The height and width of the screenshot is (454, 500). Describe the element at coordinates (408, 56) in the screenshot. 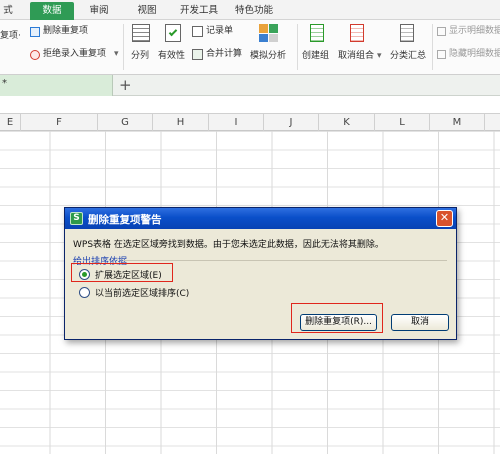

I see `subtotal-button: 分类汇总` at that location.